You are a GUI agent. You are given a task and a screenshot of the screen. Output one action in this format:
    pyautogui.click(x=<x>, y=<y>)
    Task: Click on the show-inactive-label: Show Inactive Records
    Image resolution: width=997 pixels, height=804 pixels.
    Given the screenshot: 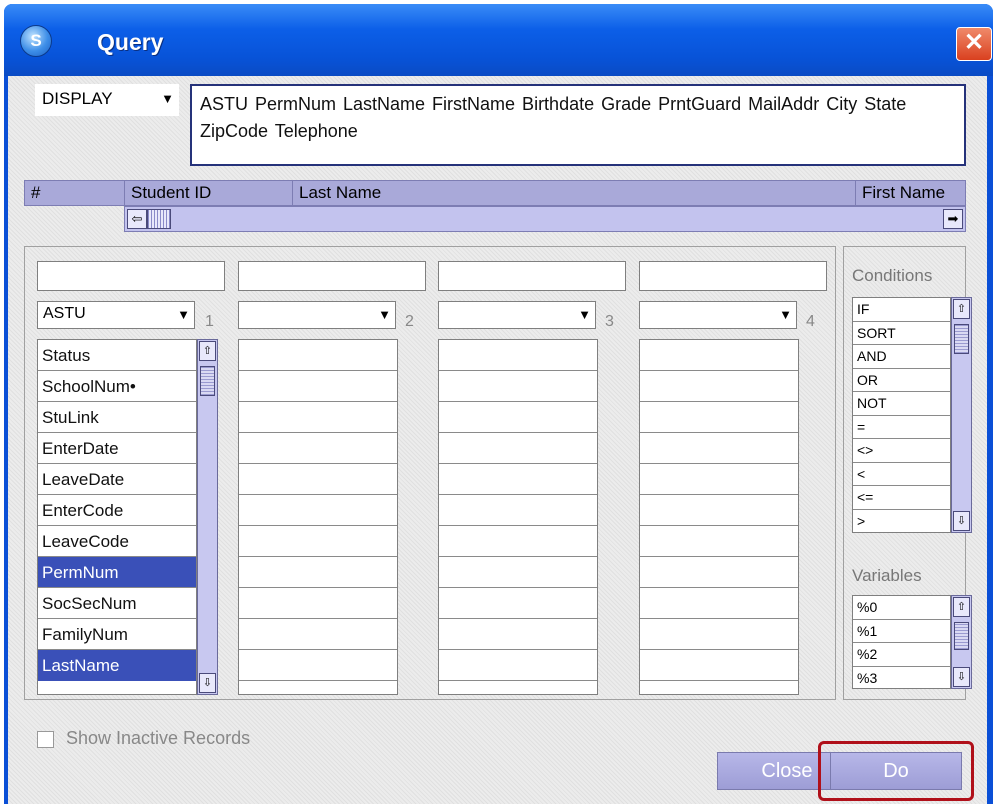 What is the action you would take?
    pyautogui.click(x=158, y=738)
    